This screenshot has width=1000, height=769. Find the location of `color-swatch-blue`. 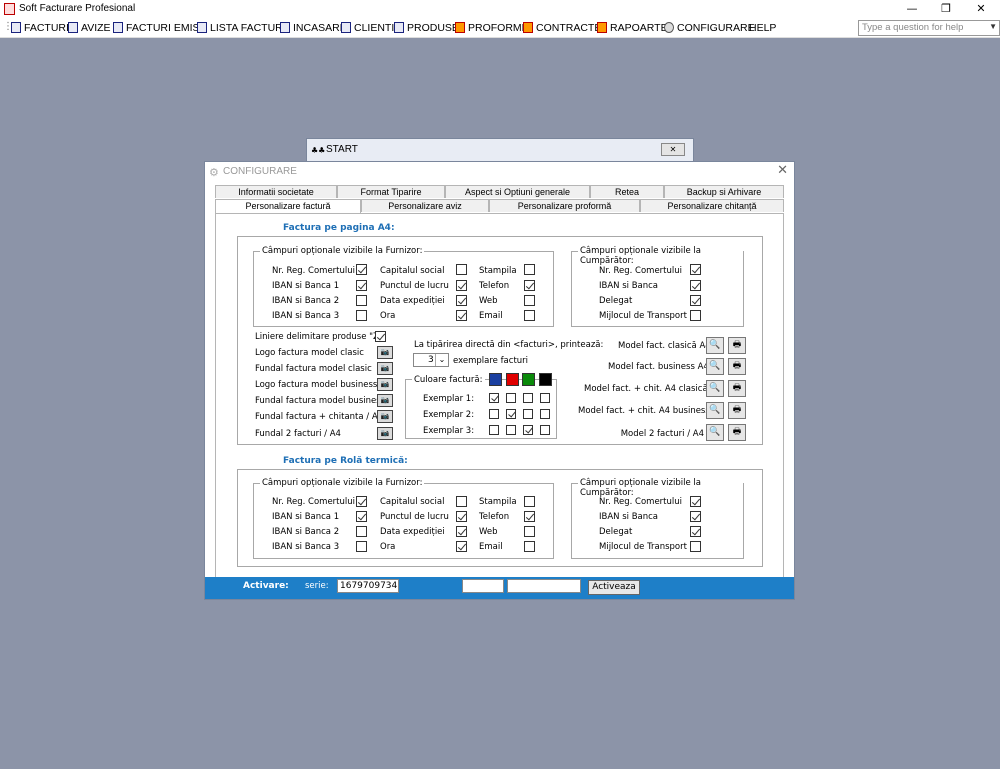

color-swatch-blue is located at coordinates (495, 379).